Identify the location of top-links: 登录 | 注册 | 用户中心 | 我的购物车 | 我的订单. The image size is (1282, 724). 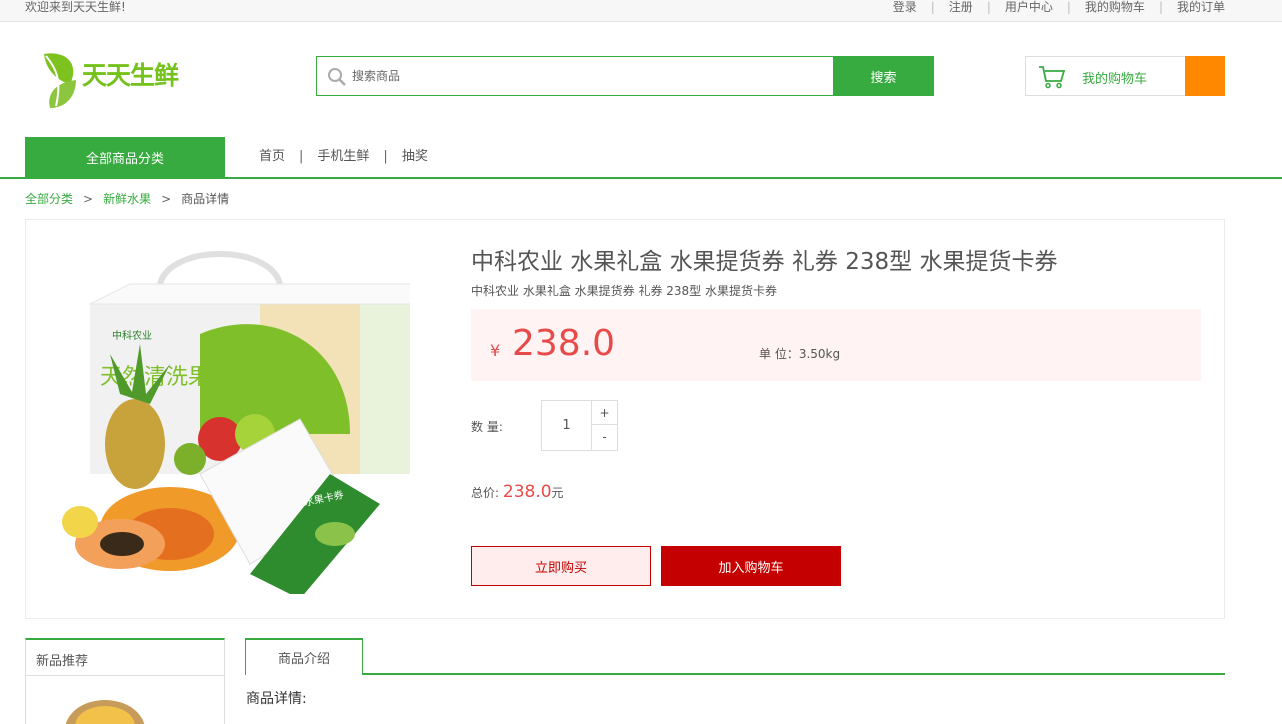
(1059, 7).